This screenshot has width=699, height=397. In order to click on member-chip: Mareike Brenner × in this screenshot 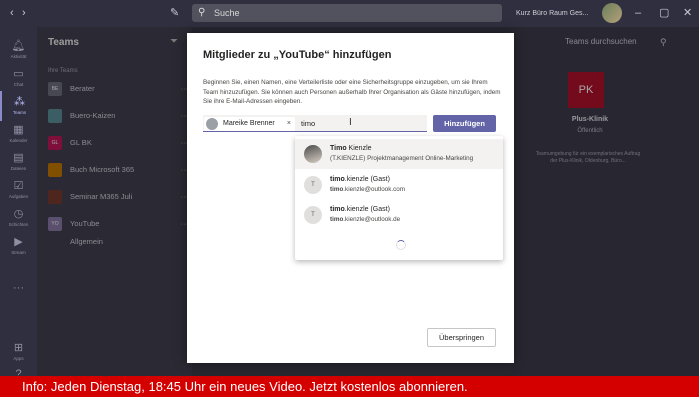, I will do `click(249, 124)`.